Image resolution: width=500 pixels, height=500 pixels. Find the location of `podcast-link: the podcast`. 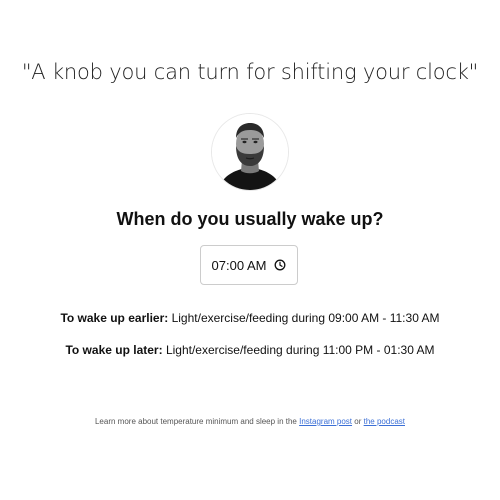

podcast-link: the podcast is located at coordinates (384, 421).